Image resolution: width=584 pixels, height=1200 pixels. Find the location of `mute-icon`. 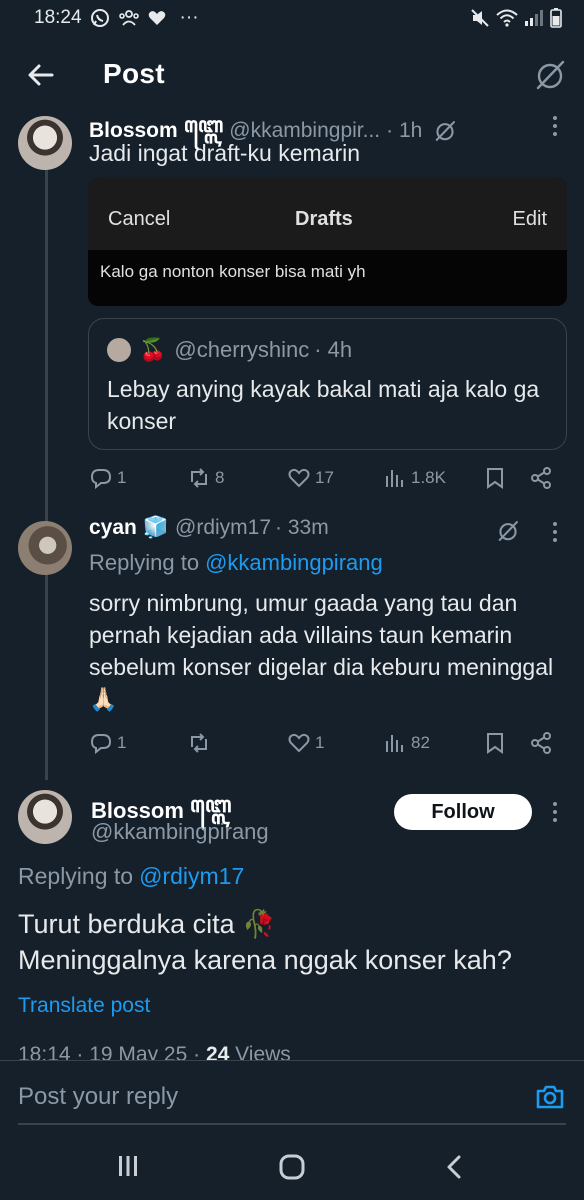

mute-icon is located at coordinates (480, 18).